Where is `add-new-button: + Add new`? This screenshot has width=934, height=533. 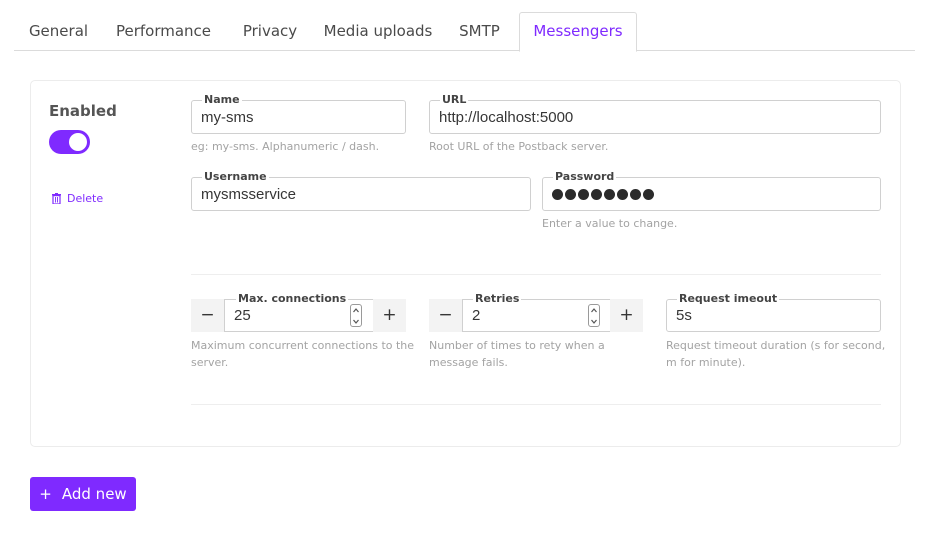
add-new-button: + Add new is located at coordinates (83, 494).